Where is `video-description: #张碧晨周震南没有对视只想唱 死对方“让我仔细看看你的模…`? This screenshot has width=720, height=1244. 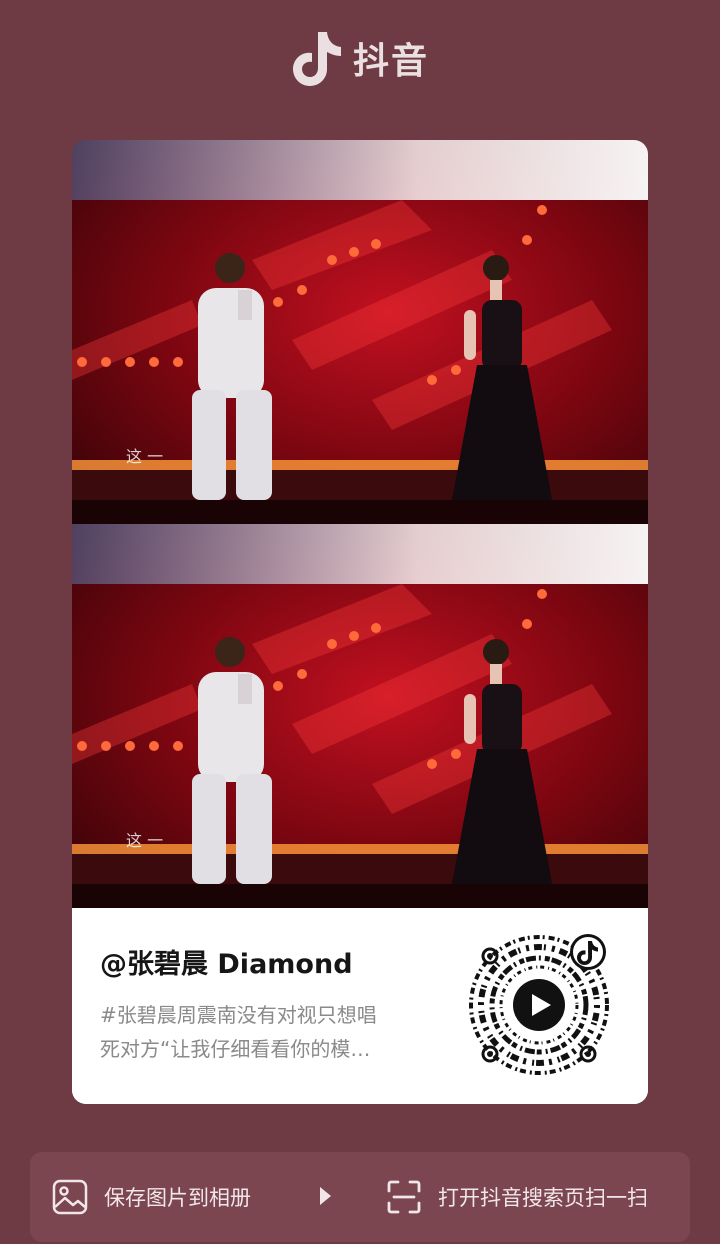
video-description: #张碧晨周震南没有对视只想唱 死对方“让我仔细看看你的模… is located at coordinates (270, 1032).